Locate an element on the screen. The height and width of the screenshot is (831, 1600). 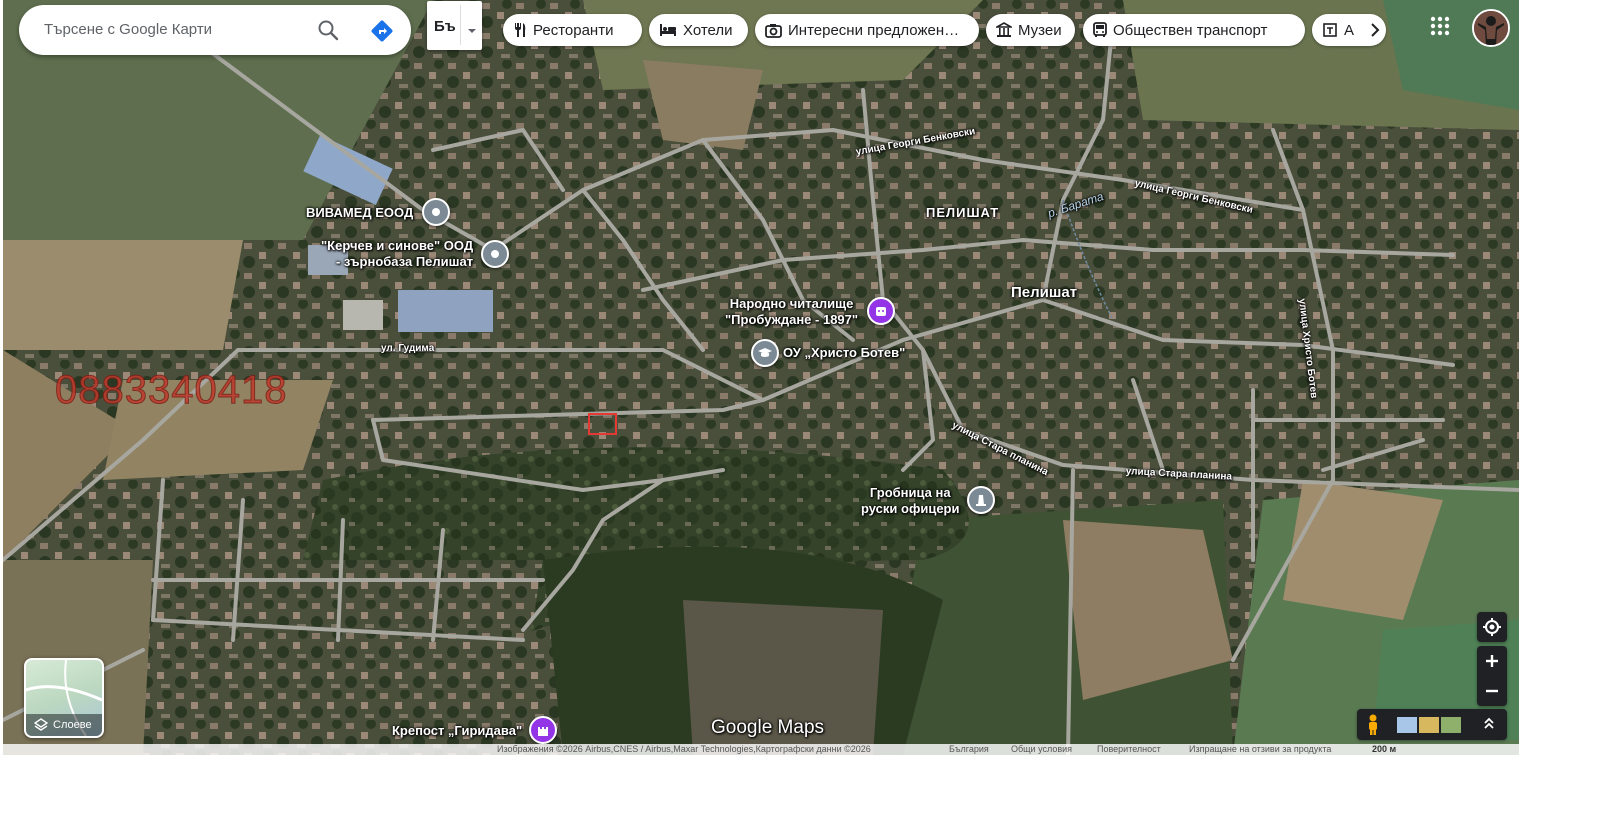
zoom-in-button is located at coordinates (1492, 661).